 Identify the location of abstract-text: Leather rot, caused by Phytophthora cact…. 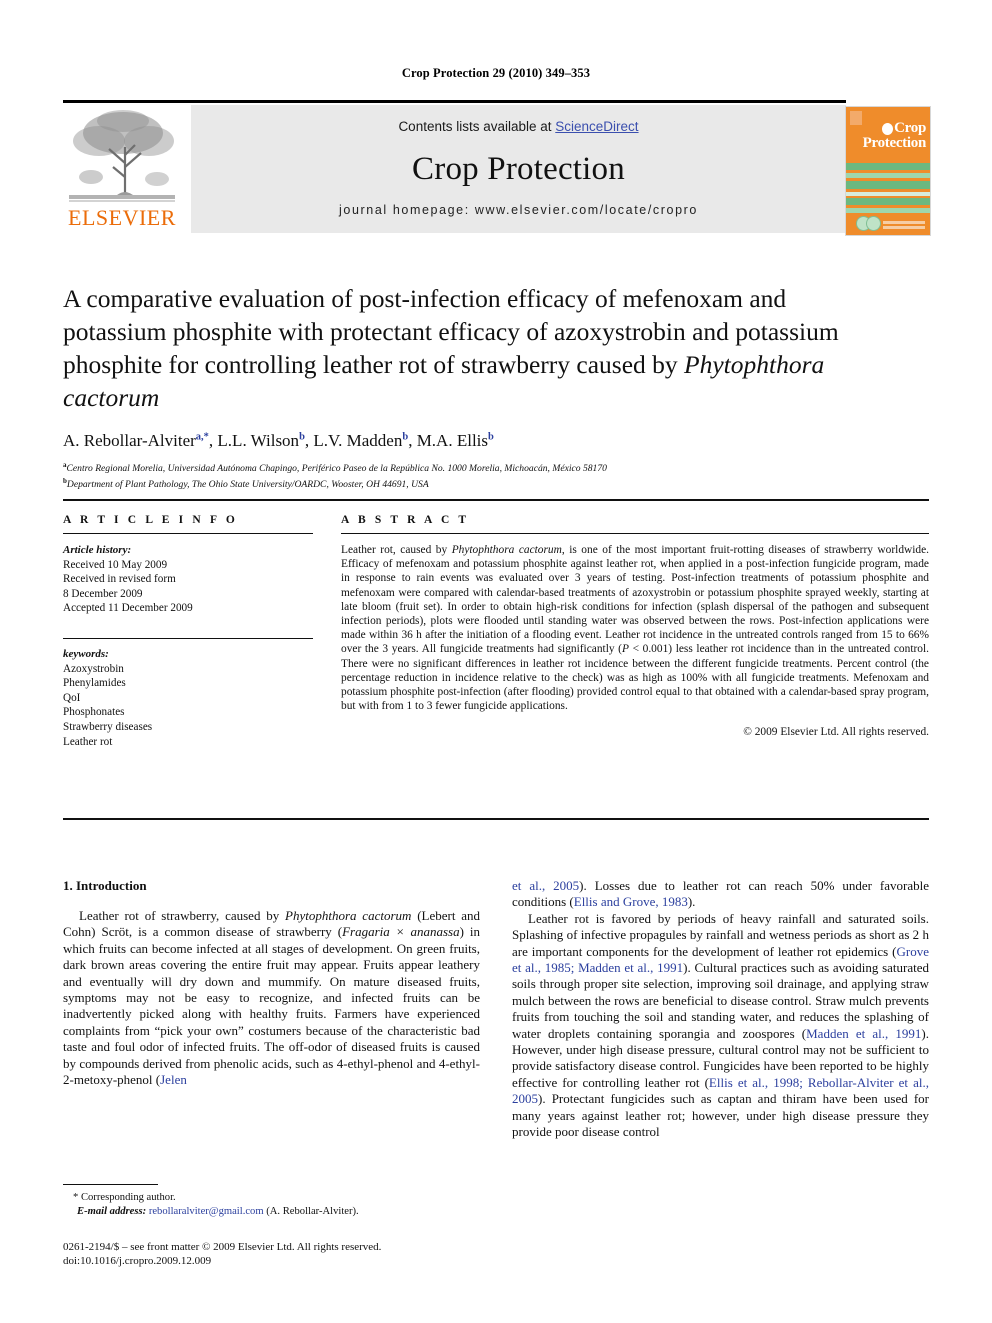
(635, 628).